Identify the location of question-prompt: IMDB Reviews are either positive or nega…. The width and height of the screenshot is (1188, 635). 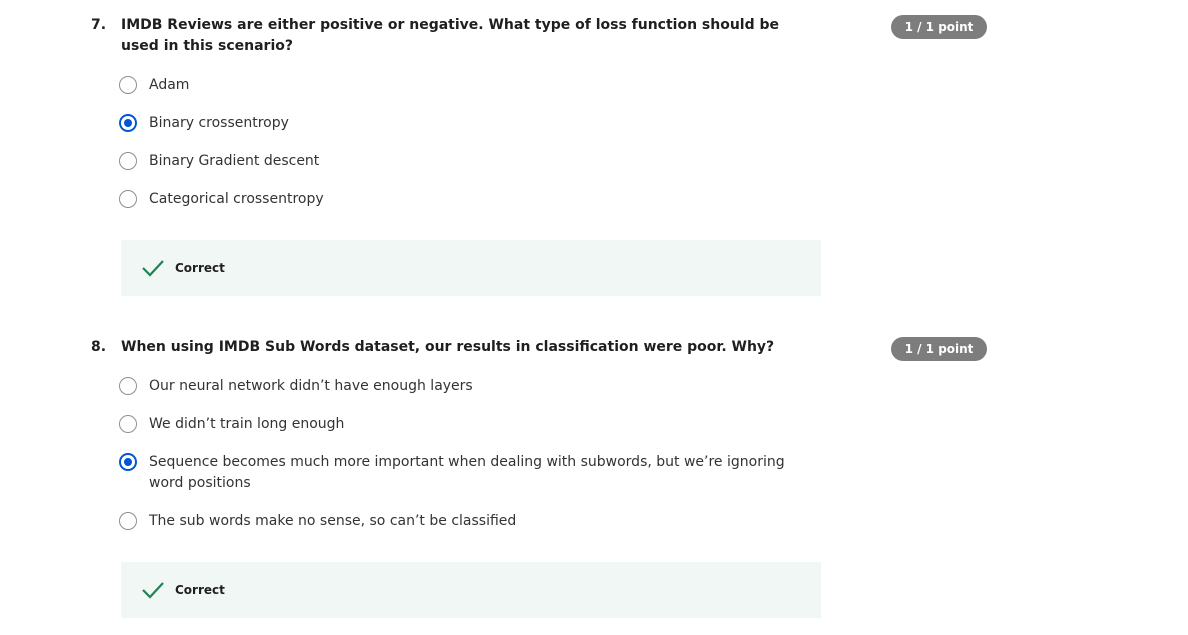
(450, 35).